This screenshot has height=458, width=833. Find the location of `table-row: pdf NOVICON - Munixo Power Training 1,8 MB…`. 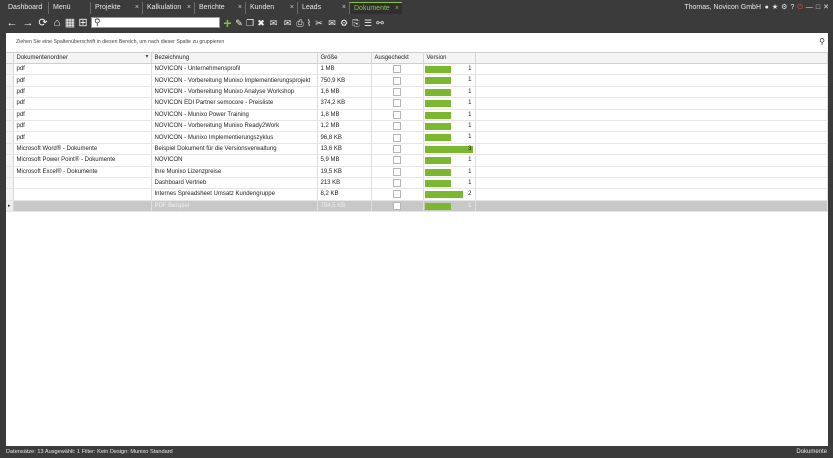

table-row: pdf NOVICON - Munixo Power Training 1,8 MB… is located at coordinates (417, 115).